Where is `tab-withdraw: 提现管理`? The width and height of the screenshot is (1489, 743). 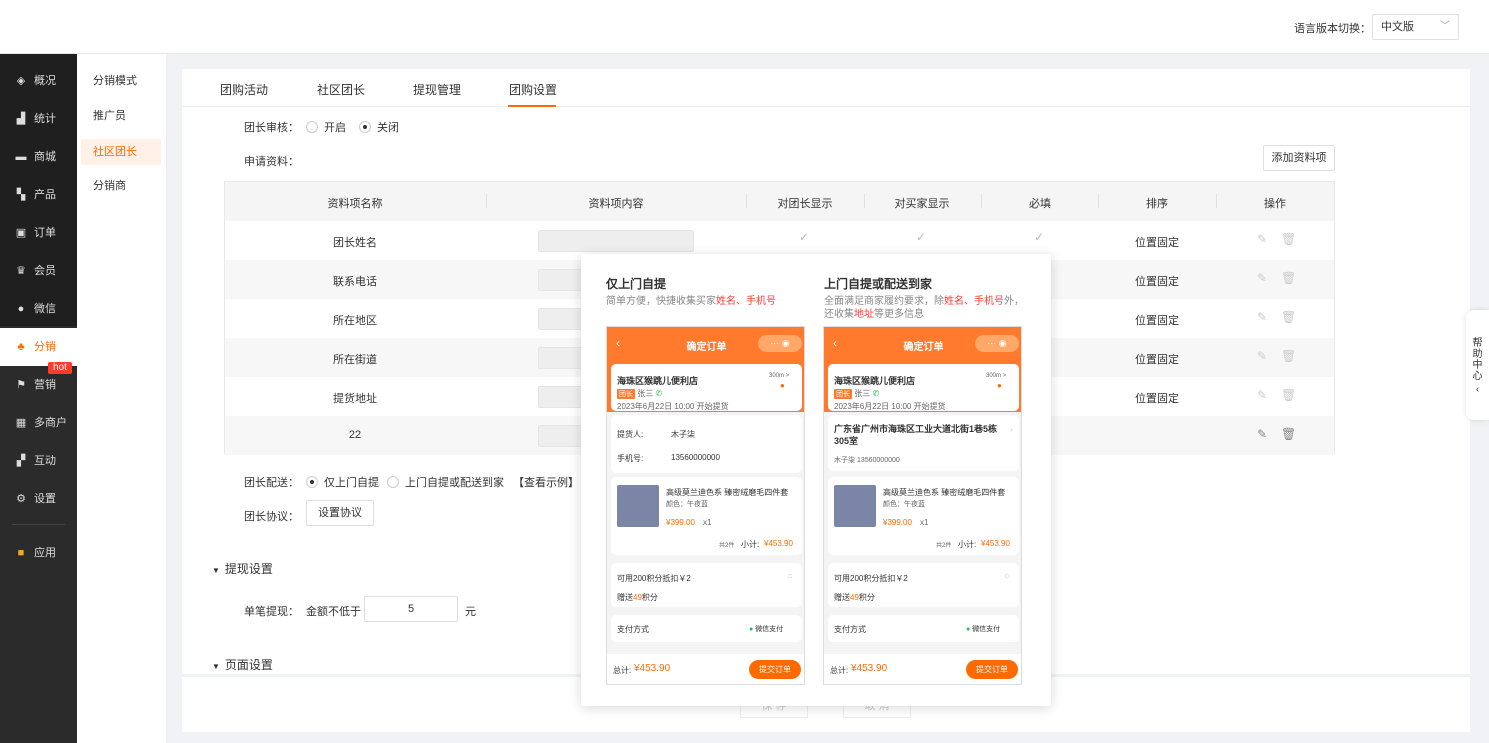
tab-withdraw: 提现管理 is located at coordinates (437, 89).